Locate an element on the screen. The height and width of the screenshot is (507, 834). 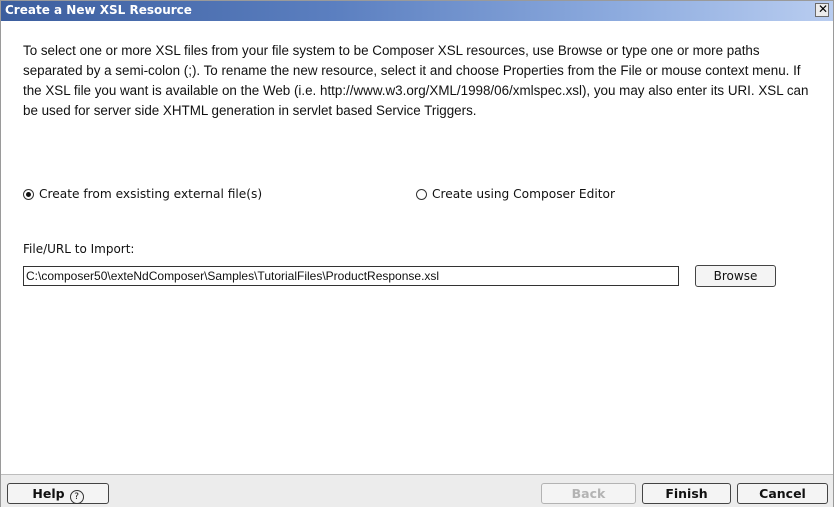
file-url-label: File/URL to Import: is located at coordinates (79, 249).